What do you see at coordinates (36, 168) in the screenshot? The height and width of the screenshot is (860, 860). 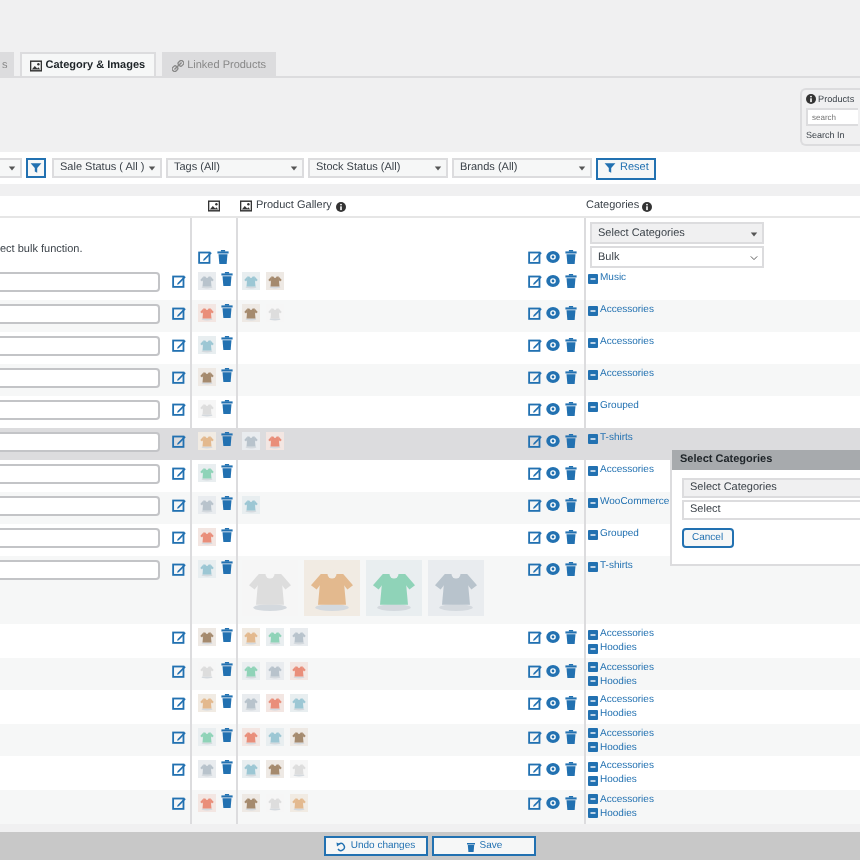 I see `filter-button` at bounding box center [36, 168].